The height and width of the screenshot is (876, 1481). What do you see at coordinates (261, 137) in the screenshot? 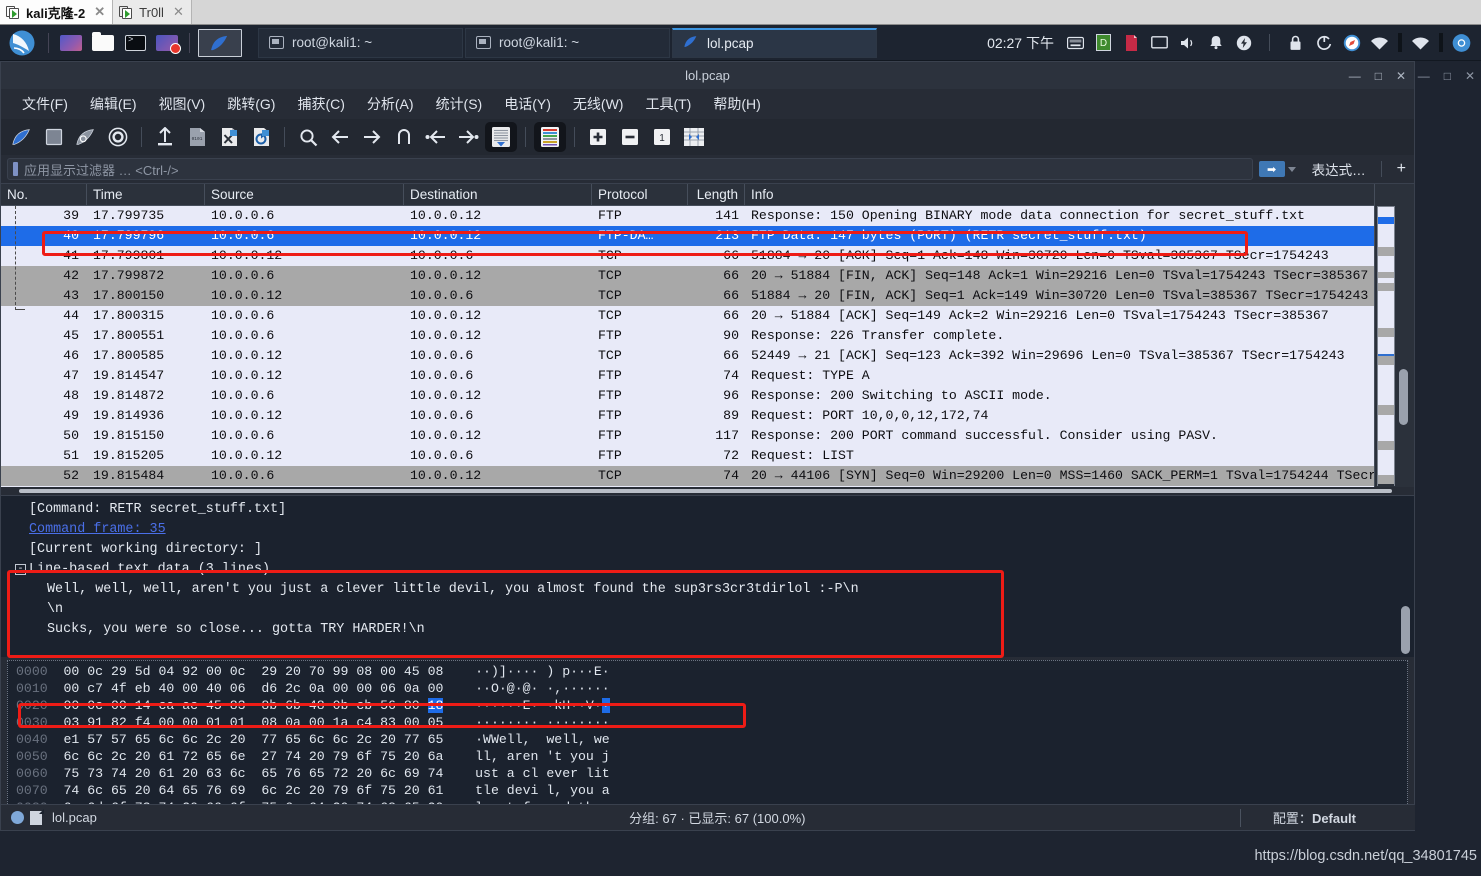
I see `reload-file-icon` at bounding box center [261, 137].